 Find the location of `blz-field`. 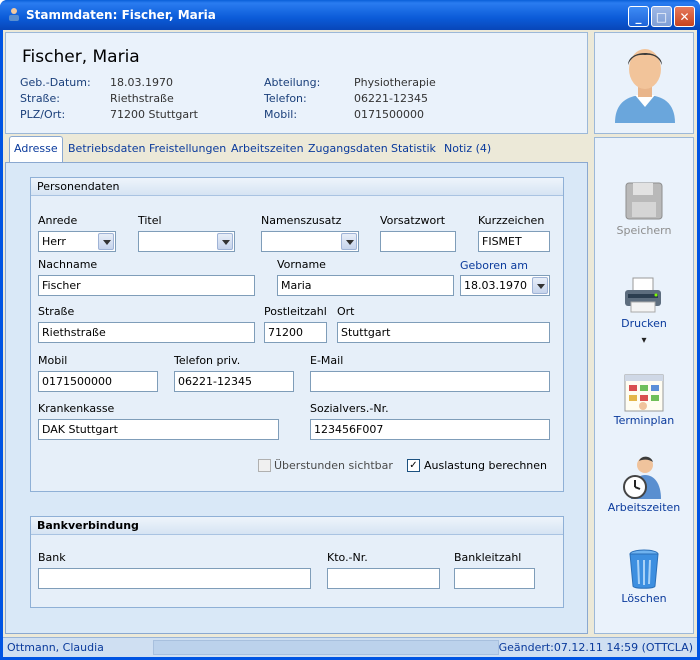

blz-field is located at coordinates (494, 578).